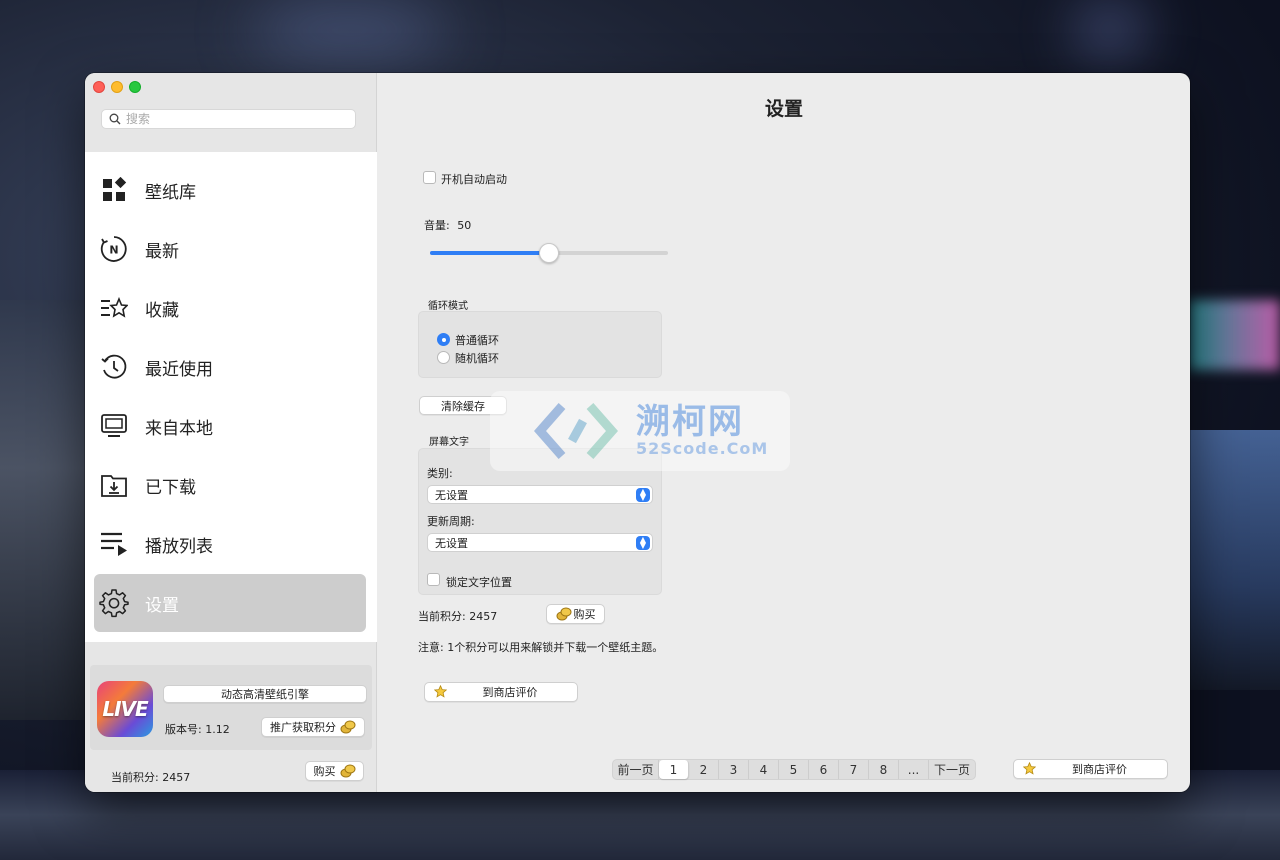 The height and width of the screenshot is (860, 1280). I want to click on earn-points-button: 推广获取积分, so click(313, 727).